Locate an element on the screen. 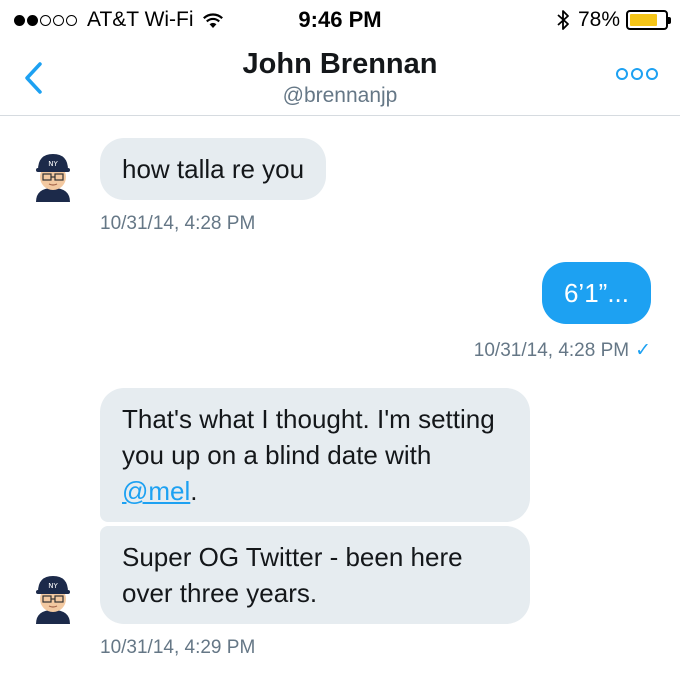  more-options-button is located at coordinates (635, 74).